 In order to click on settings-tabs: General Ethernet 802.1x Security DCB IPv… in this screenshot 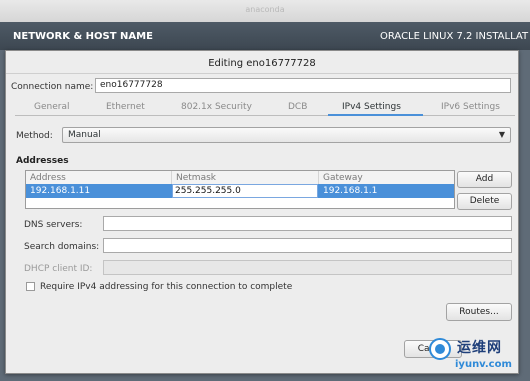, I will do `click(265, 107)`.